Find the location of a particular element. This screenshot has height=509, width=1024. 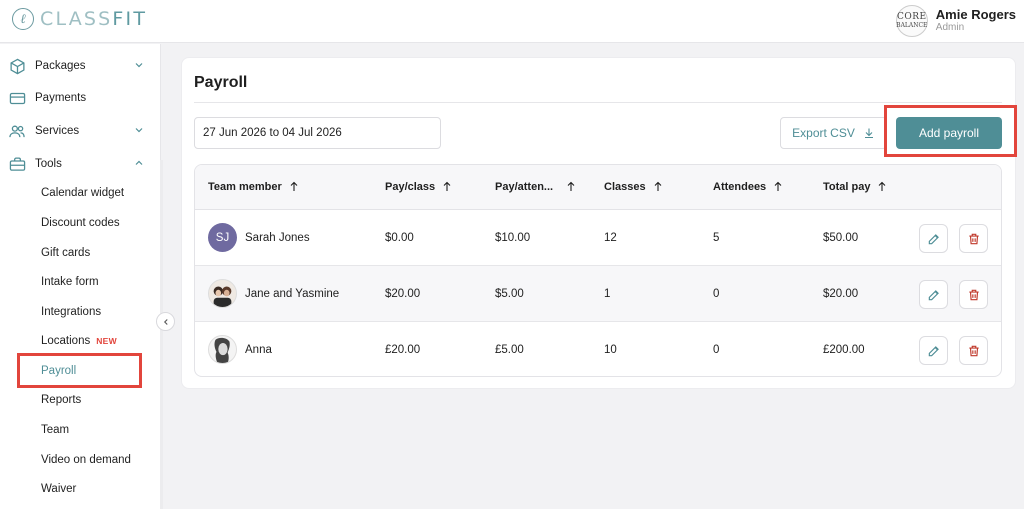

logo-text: CLASSFIT is located at coordinates (93, 19).